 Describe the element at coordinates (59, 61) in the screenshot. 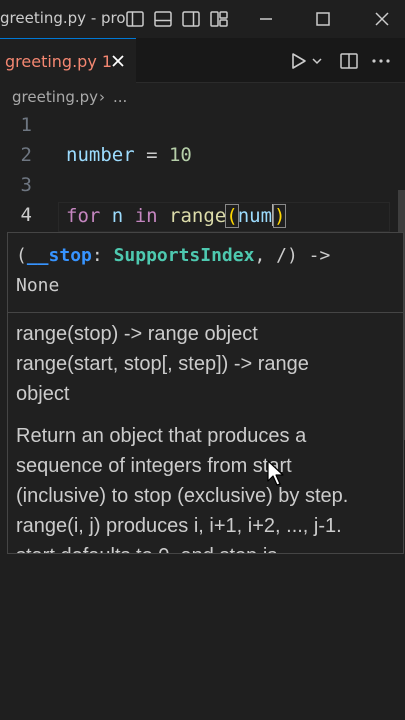

I see `tab-label: greeting.py 1` at that location.